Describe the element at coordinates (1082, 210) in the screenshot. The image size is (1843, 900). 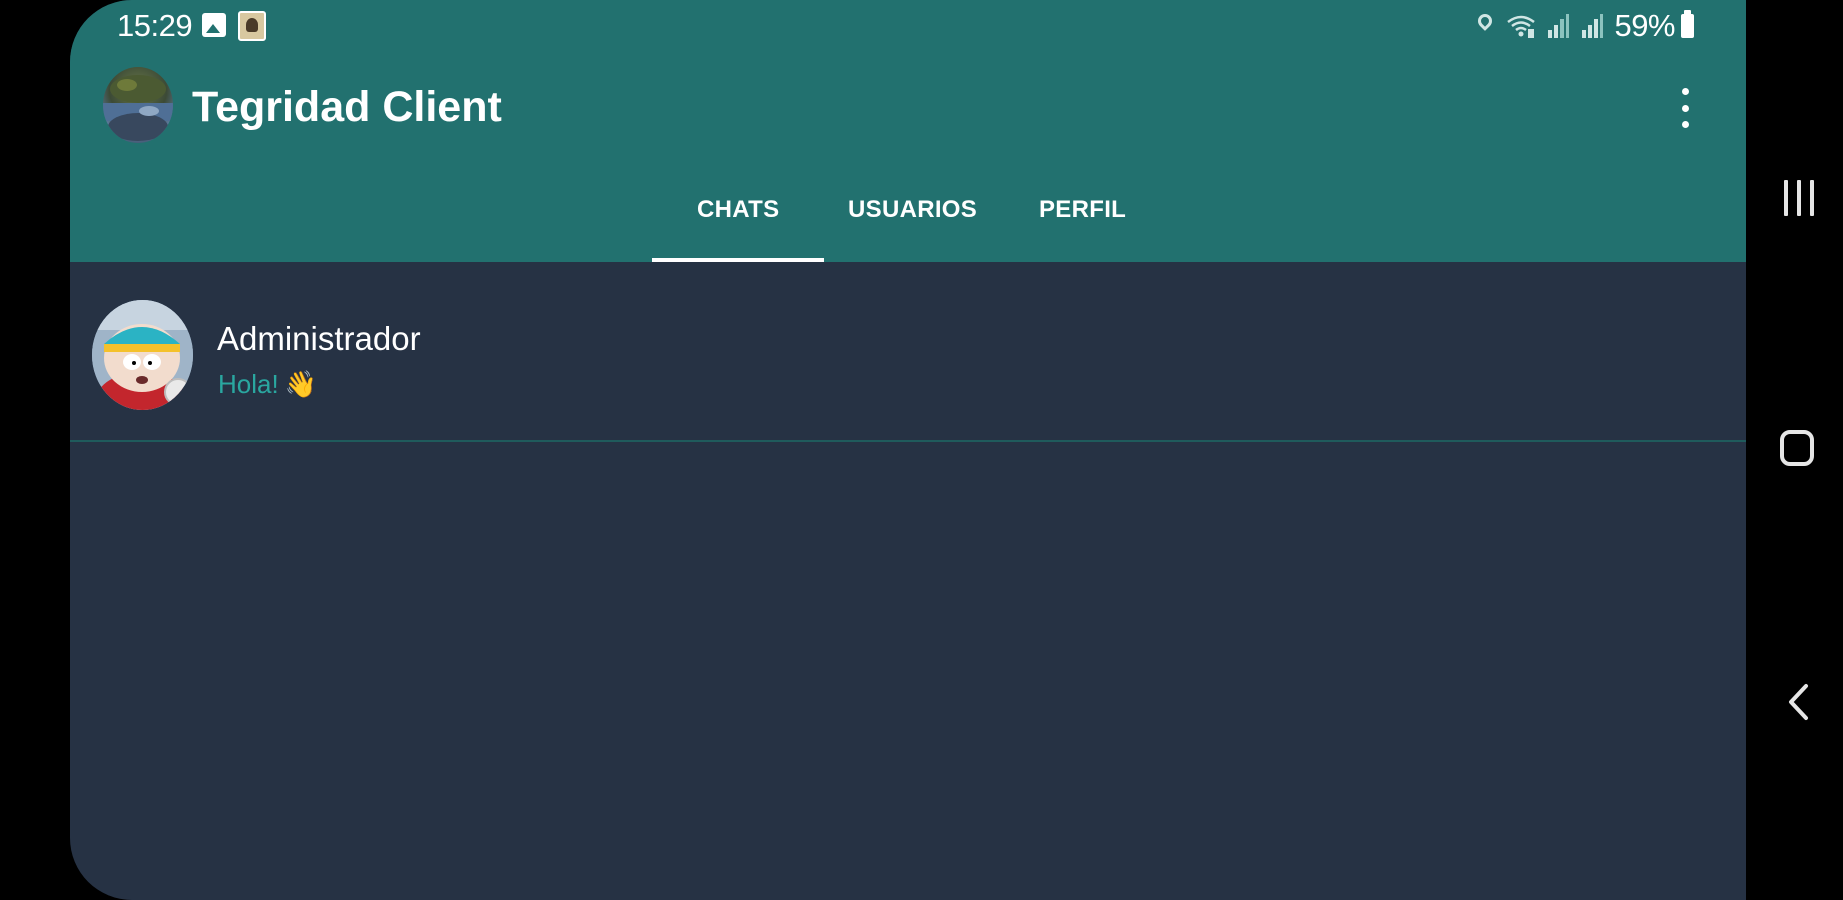
I see `tab-perfil: PERFIL` at that location.